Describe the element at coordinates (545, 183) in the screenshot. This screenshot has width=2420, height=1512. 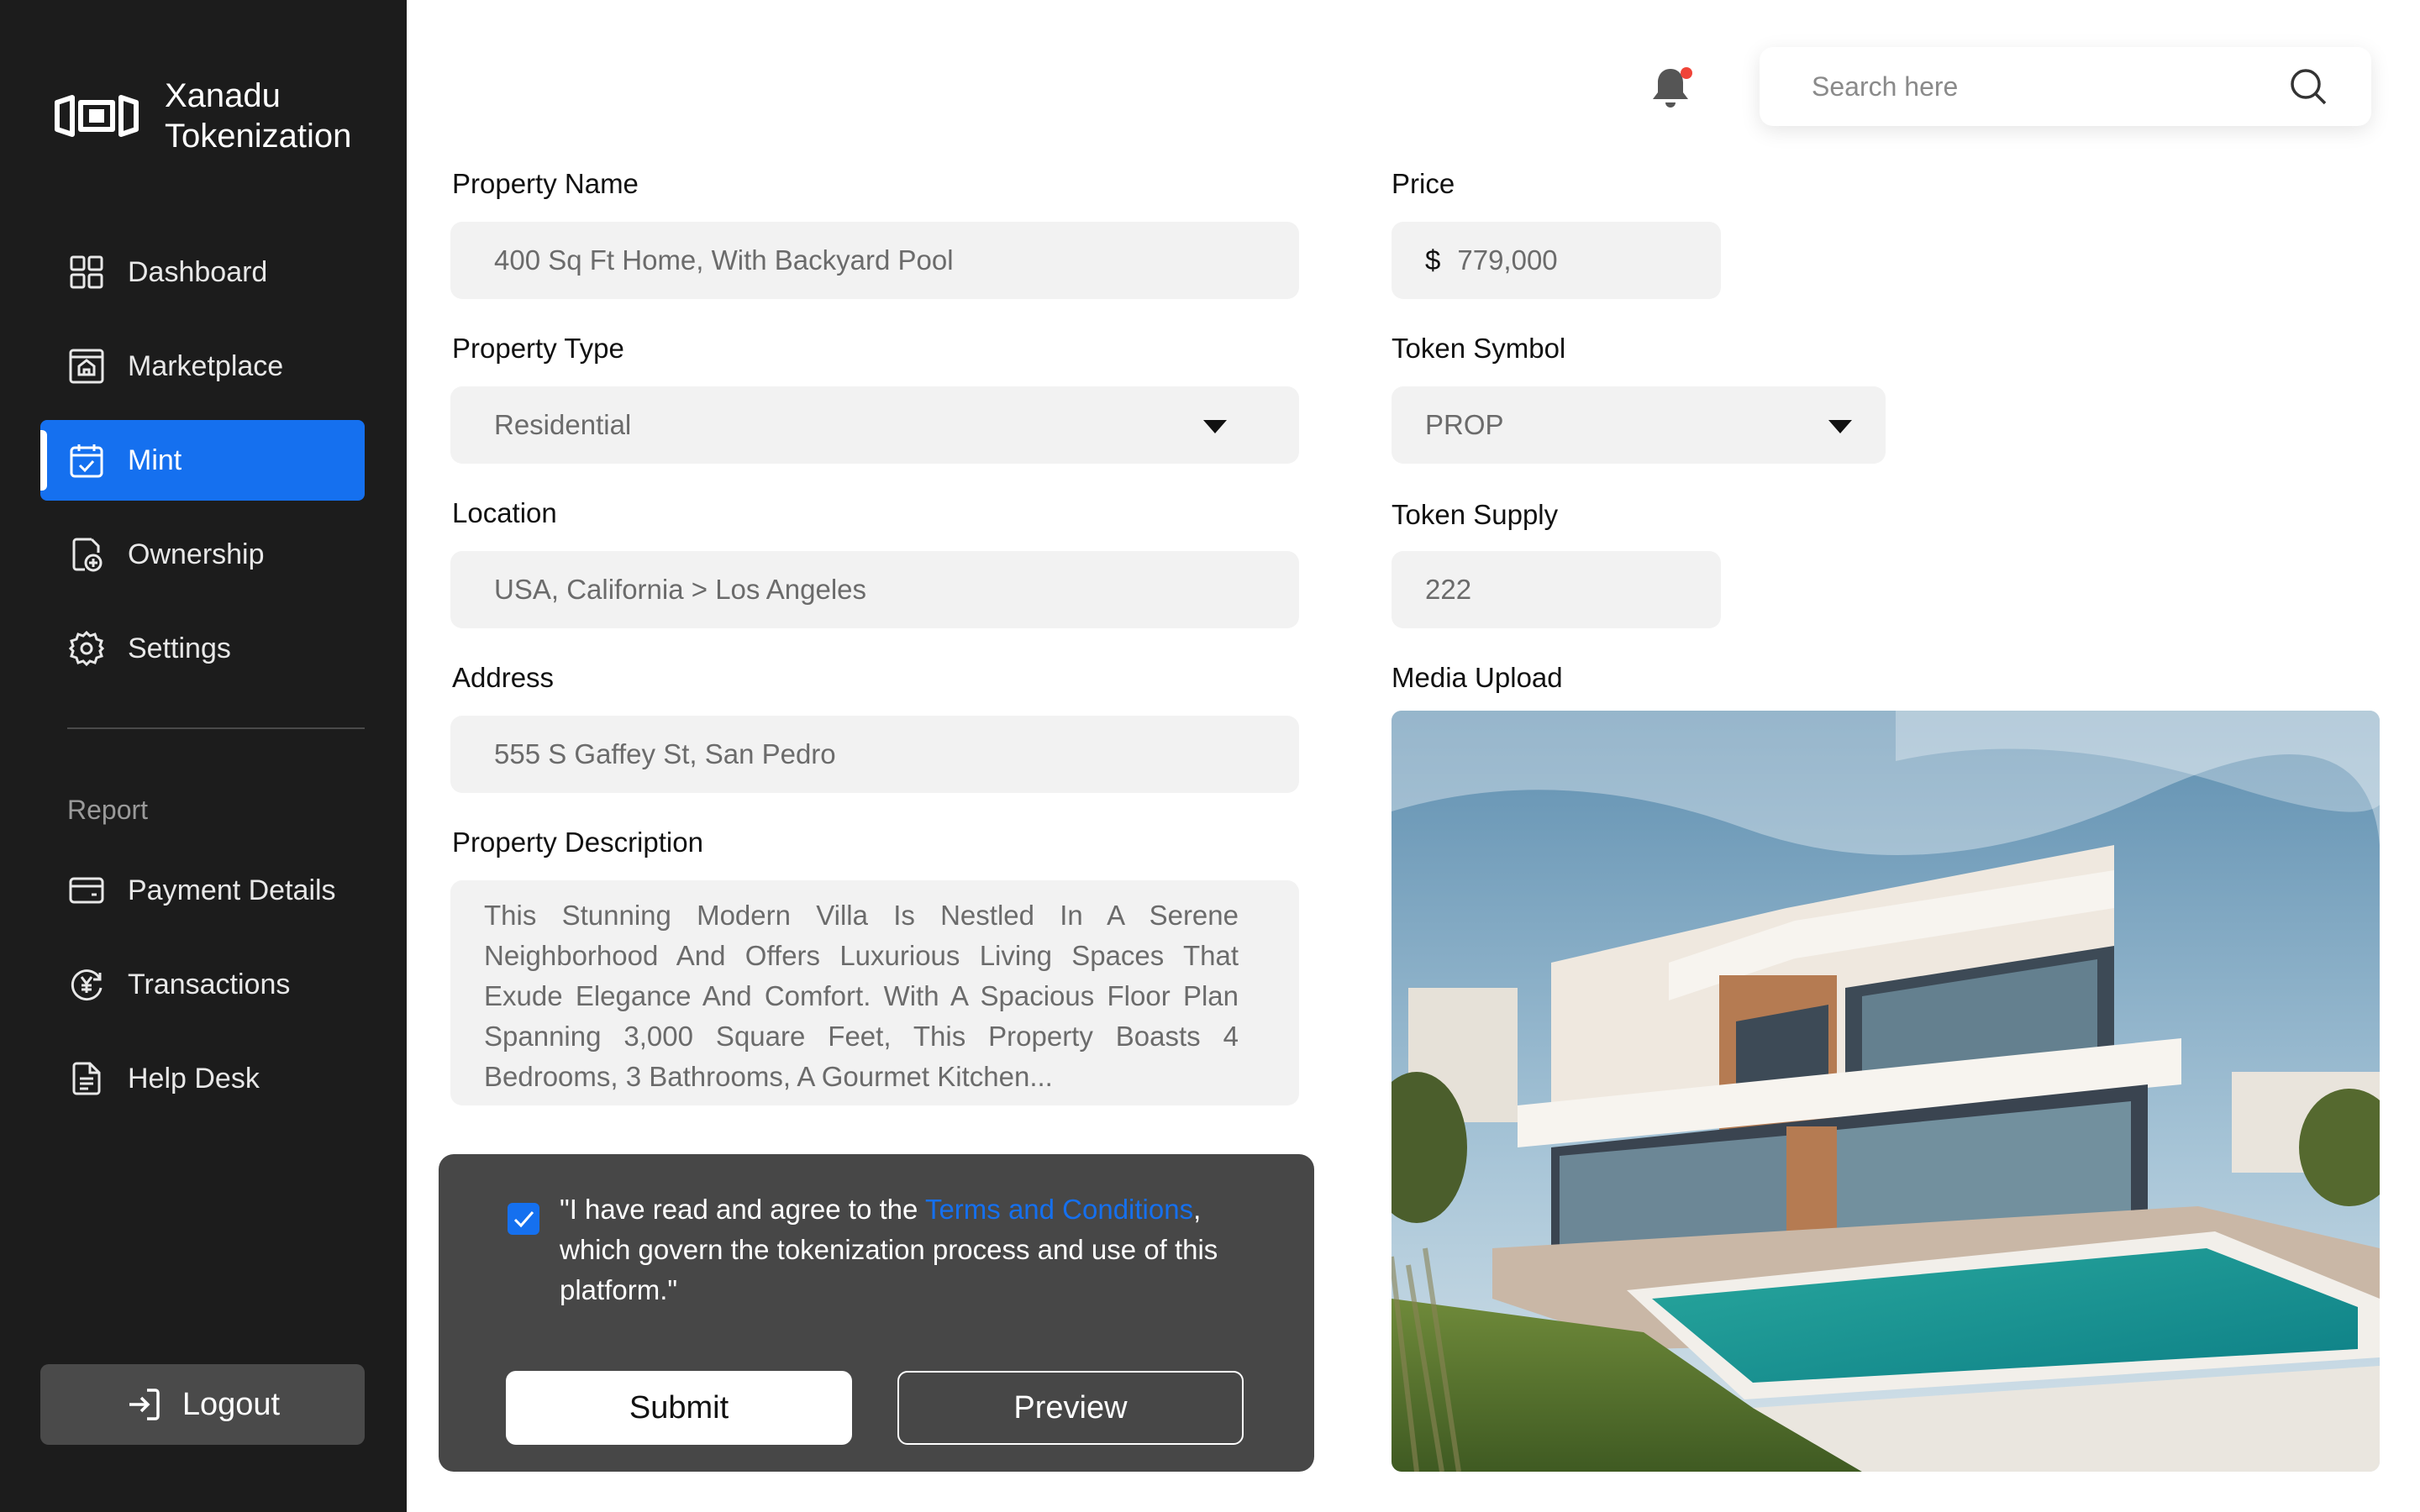
I see `property-name-label: Property Name` at that location.